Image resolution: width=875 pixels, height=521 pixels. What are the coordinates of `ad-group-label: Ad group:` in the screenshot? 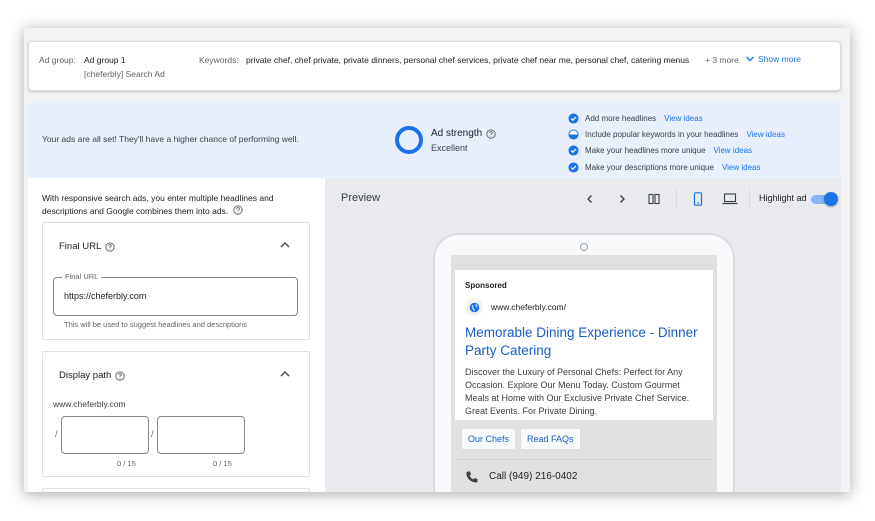 It's located at (57, 60).